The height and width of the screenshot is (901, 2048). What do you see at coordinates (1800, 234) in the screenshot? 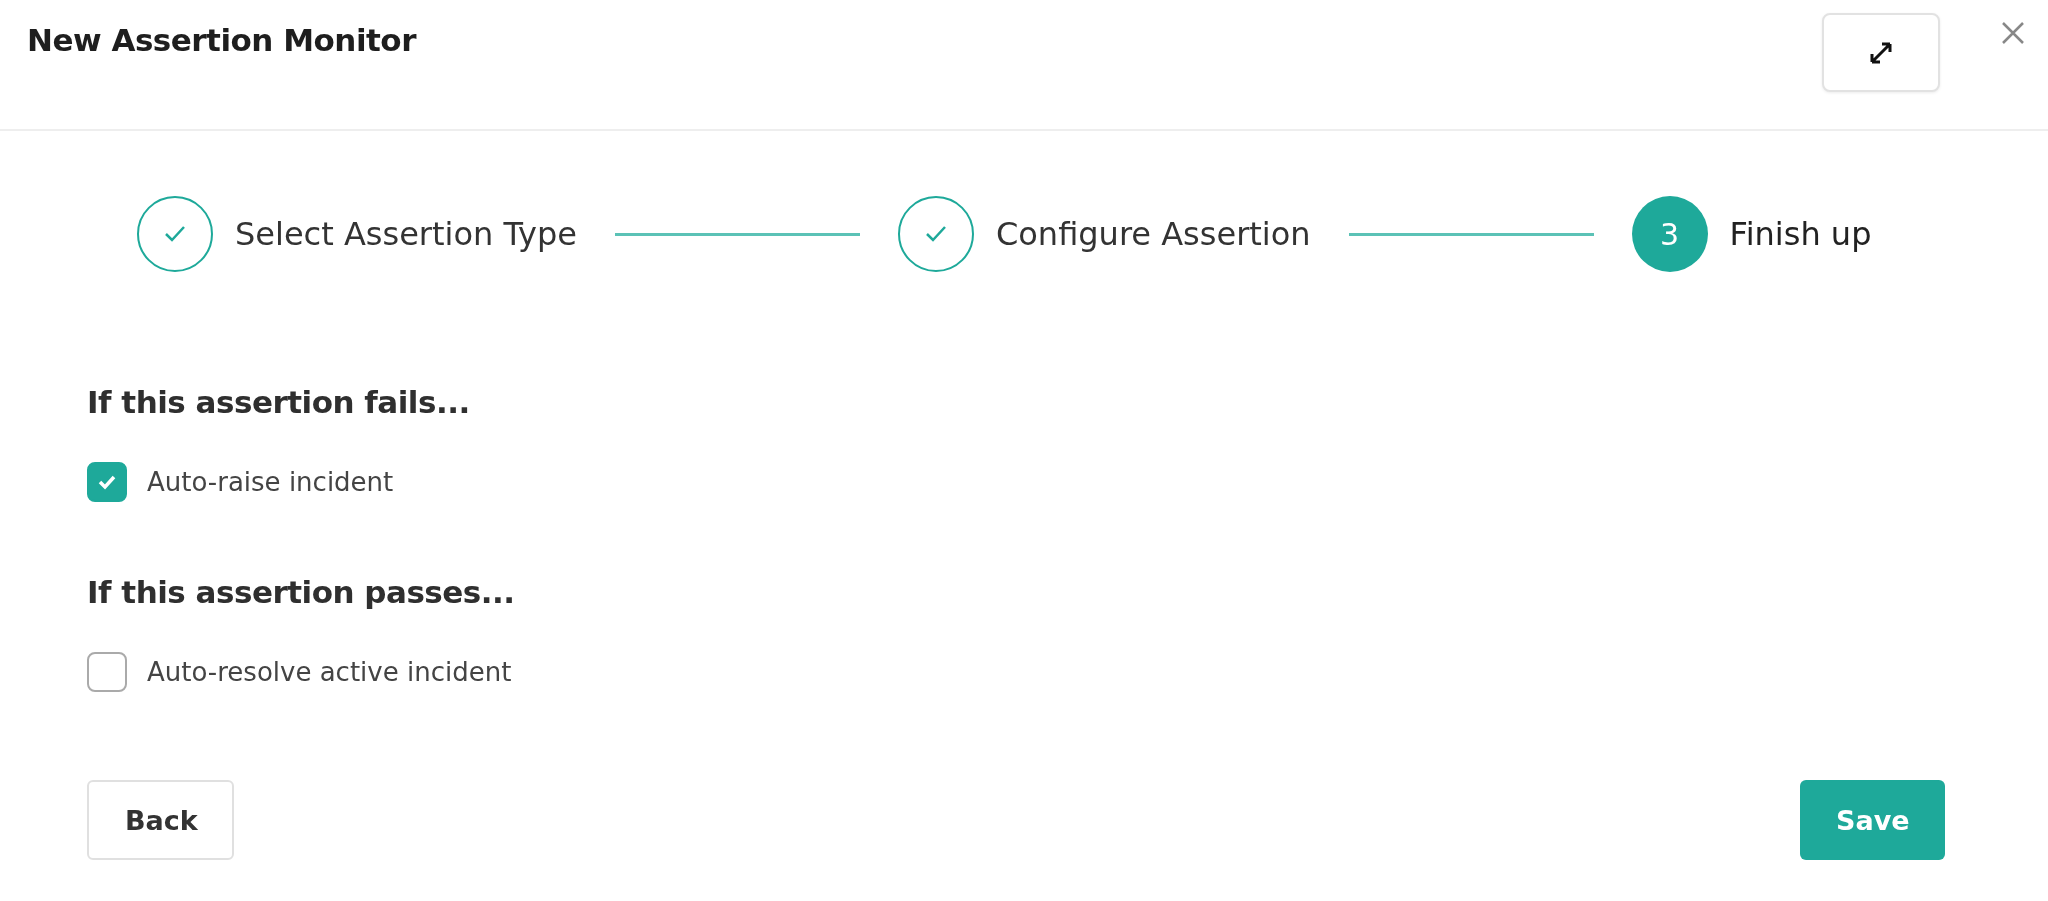
I see `step-label: Finish up` at bounding box center [1800, 234].